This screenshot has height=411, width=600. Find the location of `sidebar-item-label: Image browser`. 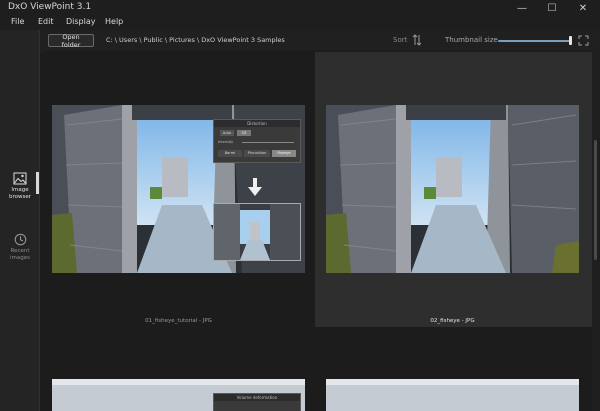

sidebar-item-label: Image browser is located at coordinates (19, 193).